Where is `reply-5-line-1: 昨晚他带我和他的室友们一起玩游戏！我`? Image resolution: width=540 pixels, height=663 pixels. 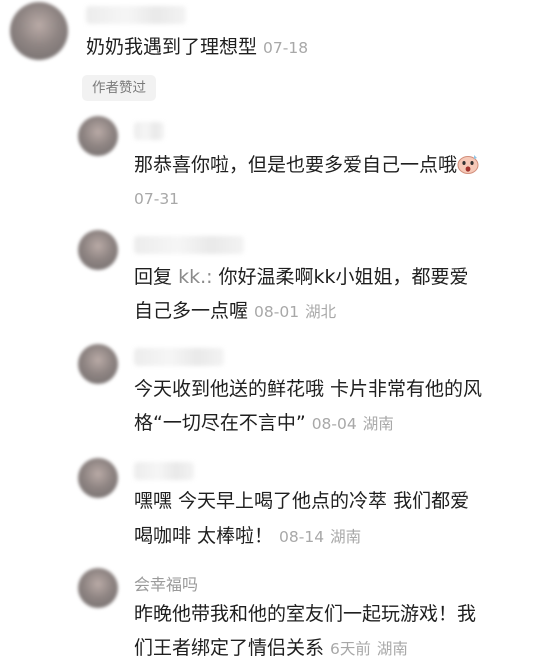 reply-5-line-1: 昨晚他带我和他的室友们一起玩游戏！我 is located at coordinates (305, 614).